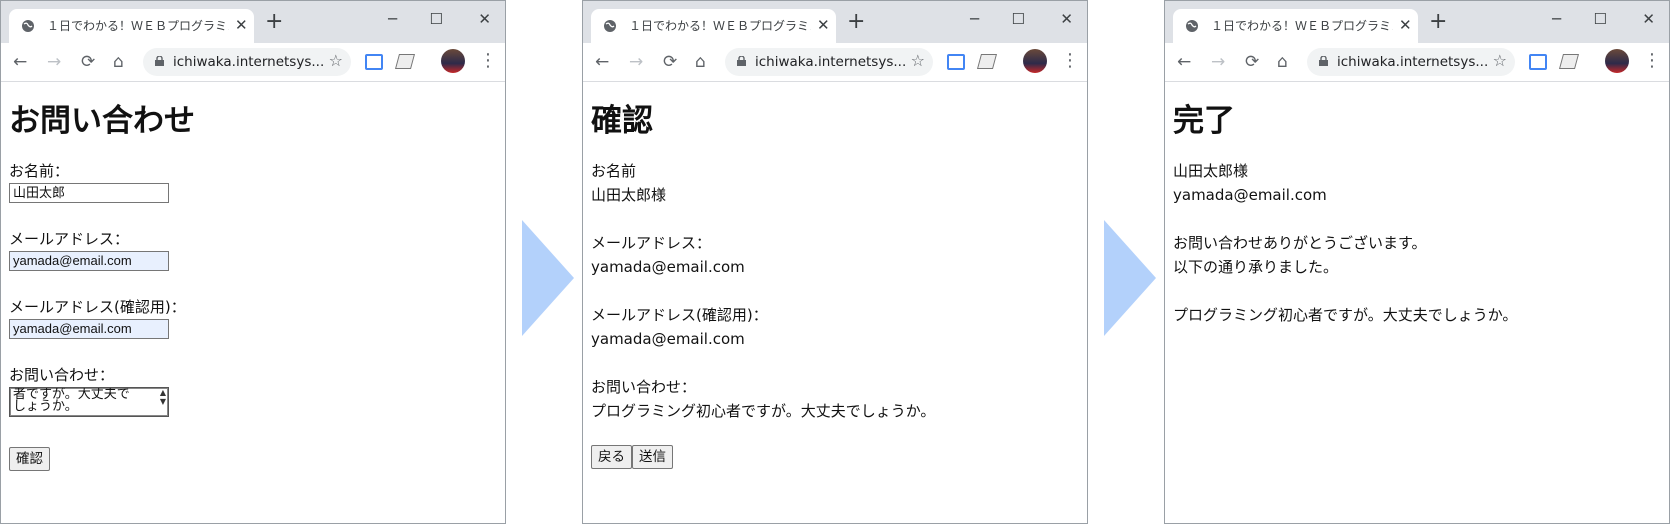  I want to click on confirm-button: 確認, so click(29, 459).